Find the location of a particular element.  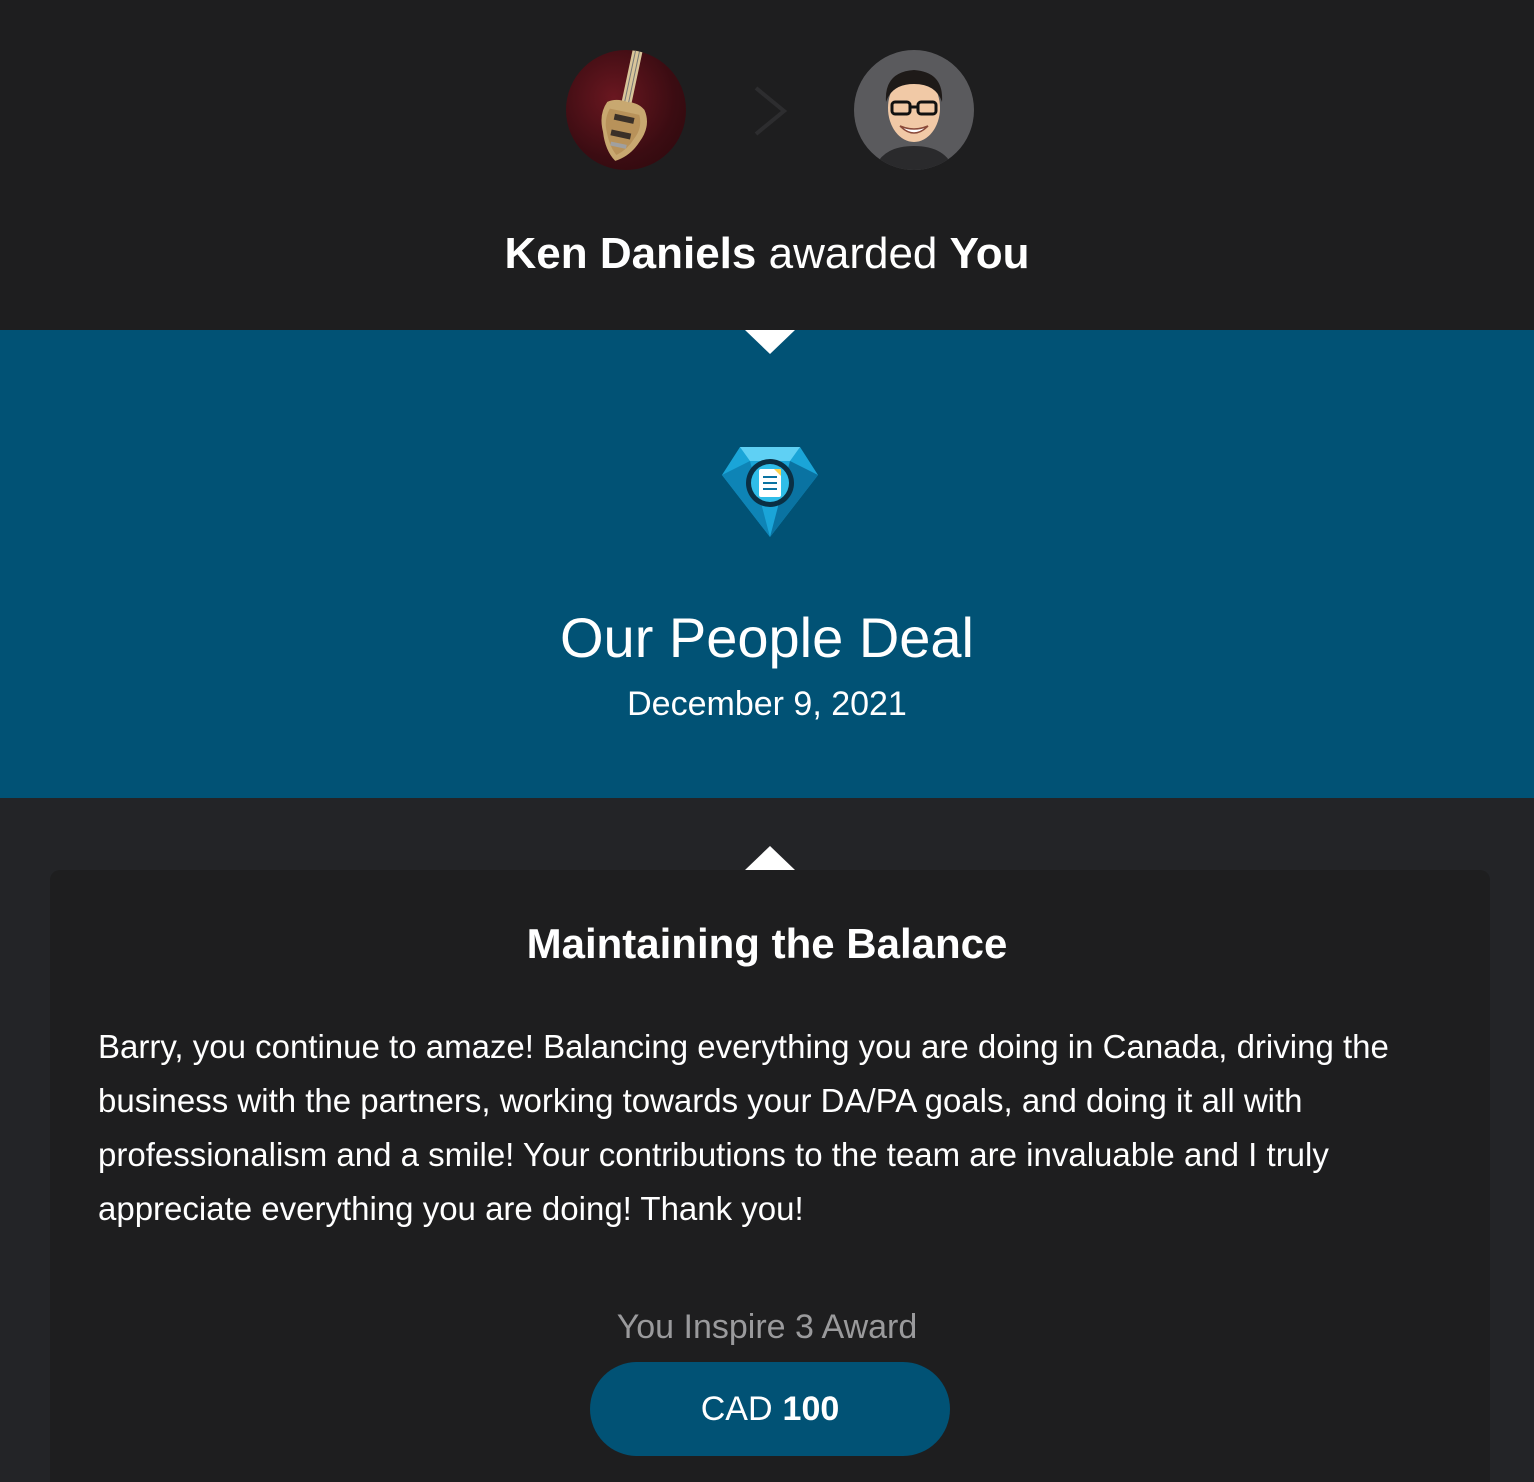

giver-avatar is located at coordinates (626, 110).